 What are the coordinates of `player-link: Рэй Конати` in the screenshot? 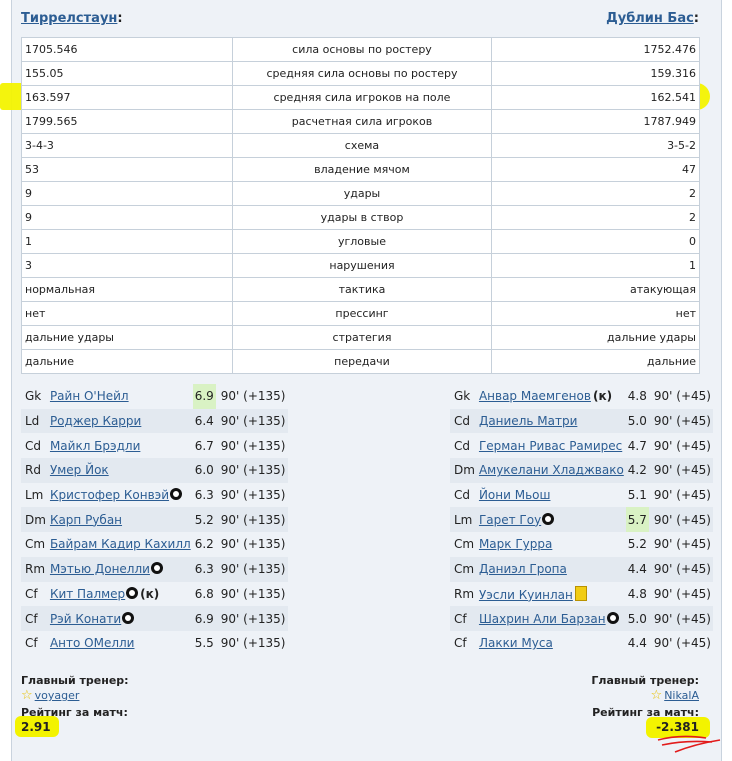 It's located at (85, 619).